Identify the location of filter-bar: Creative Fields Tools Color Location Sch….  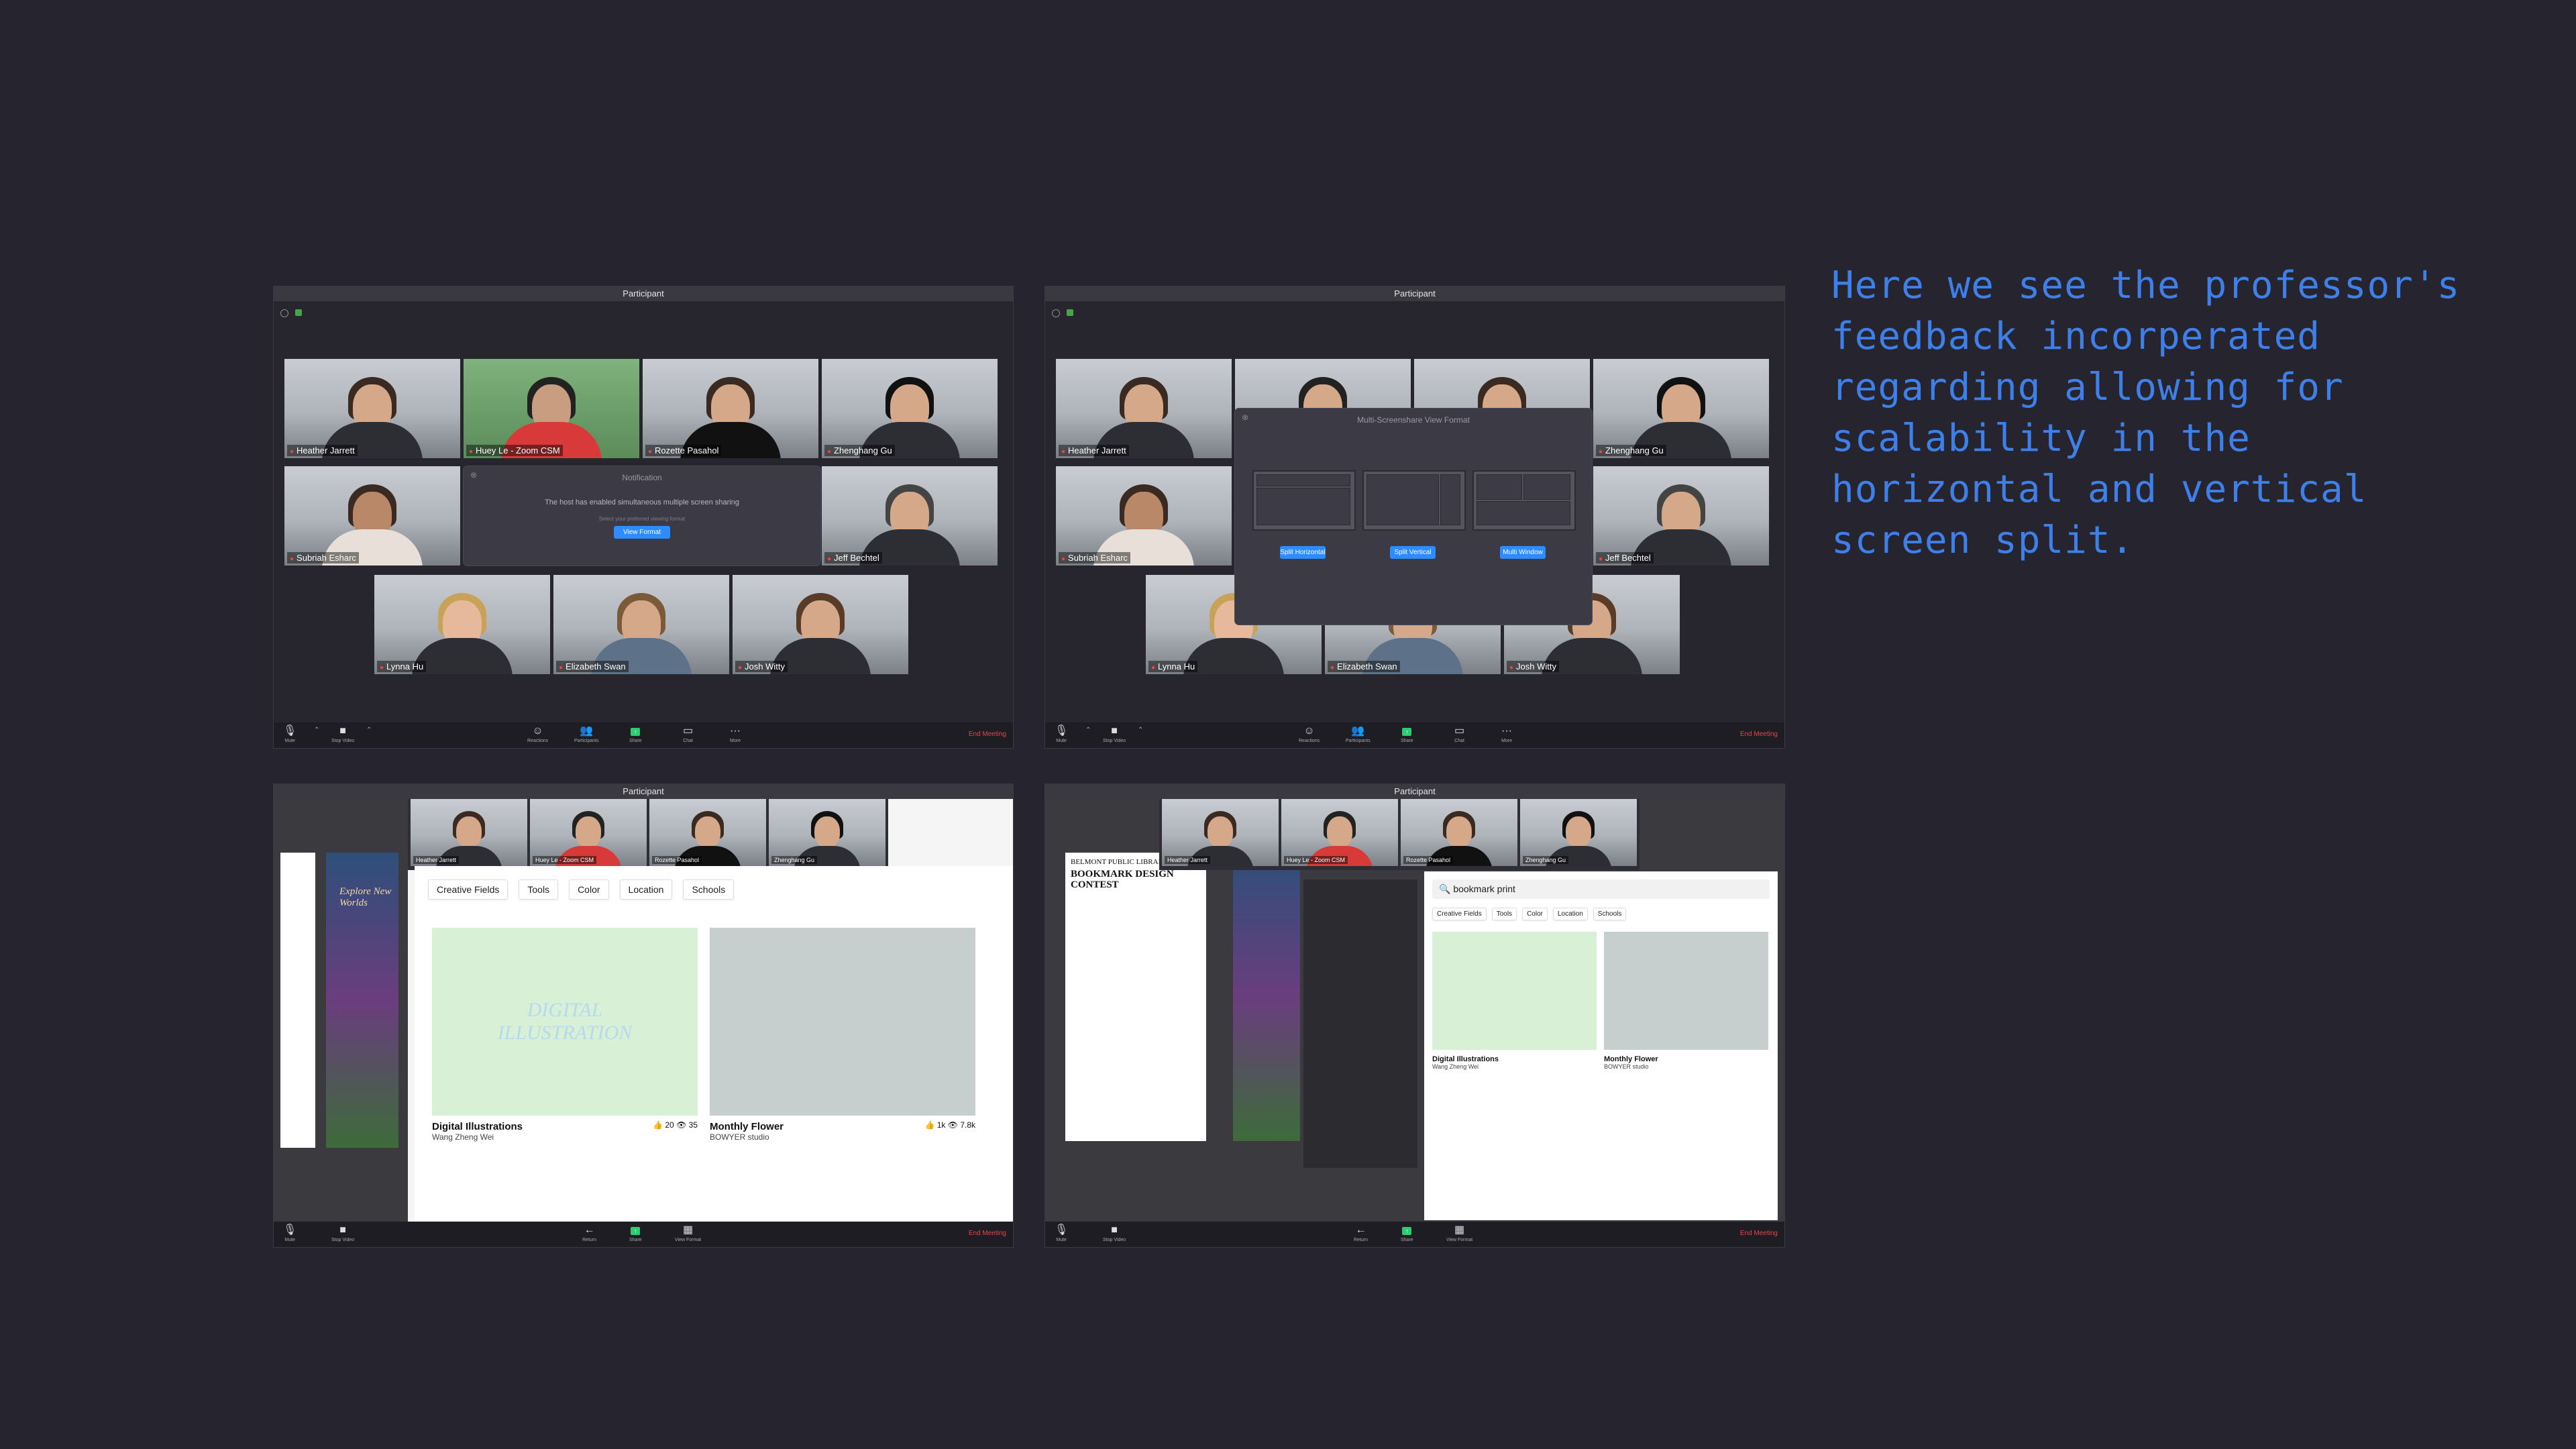
(581, 889).